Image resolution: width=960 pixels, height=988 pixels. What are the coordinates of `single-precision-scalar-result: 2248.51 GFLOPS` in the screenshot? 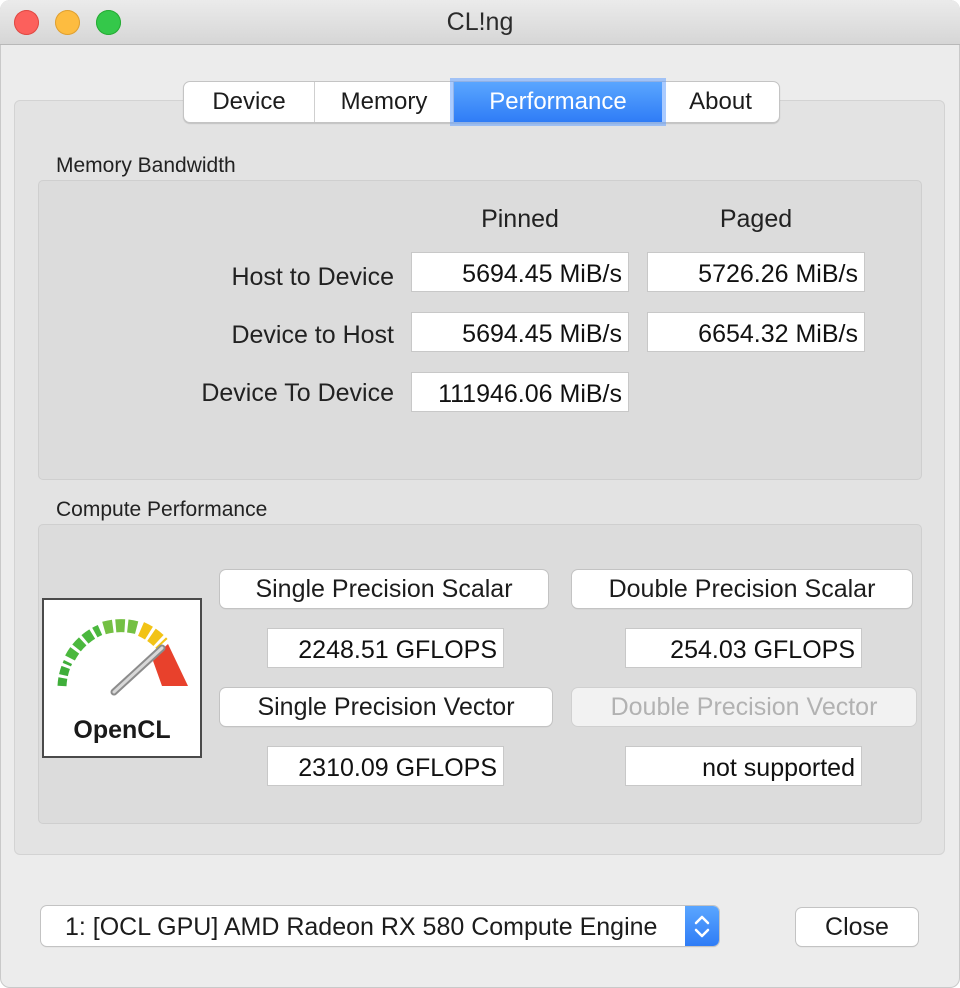 It's located at (385, 648).